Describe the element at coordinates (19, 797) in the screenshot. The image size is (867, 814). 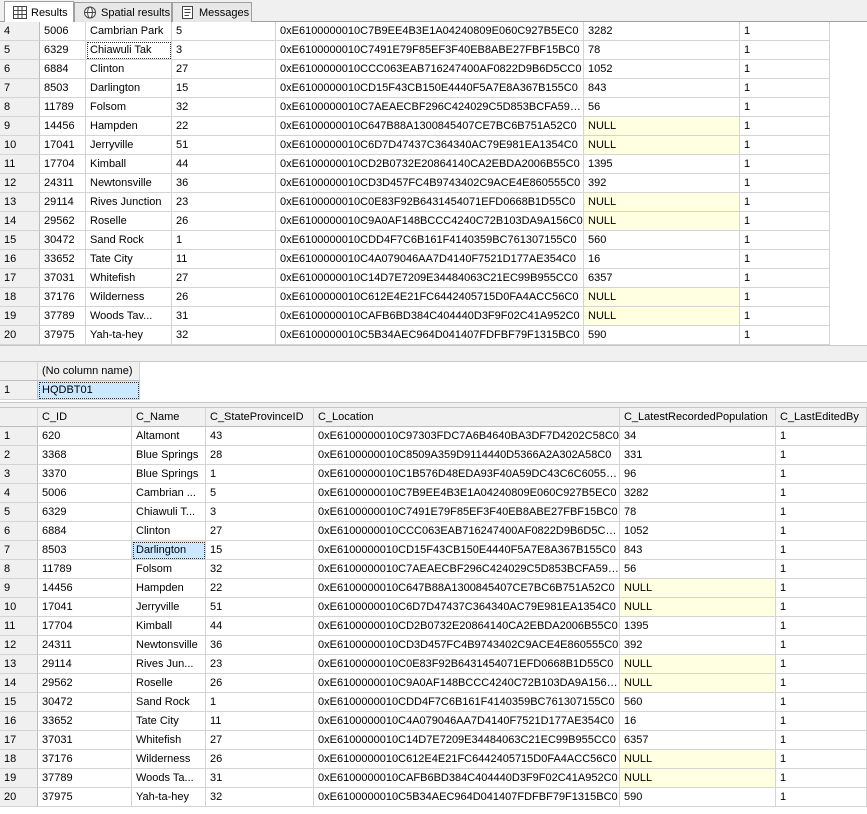
I see `row-header: 20` at that location.